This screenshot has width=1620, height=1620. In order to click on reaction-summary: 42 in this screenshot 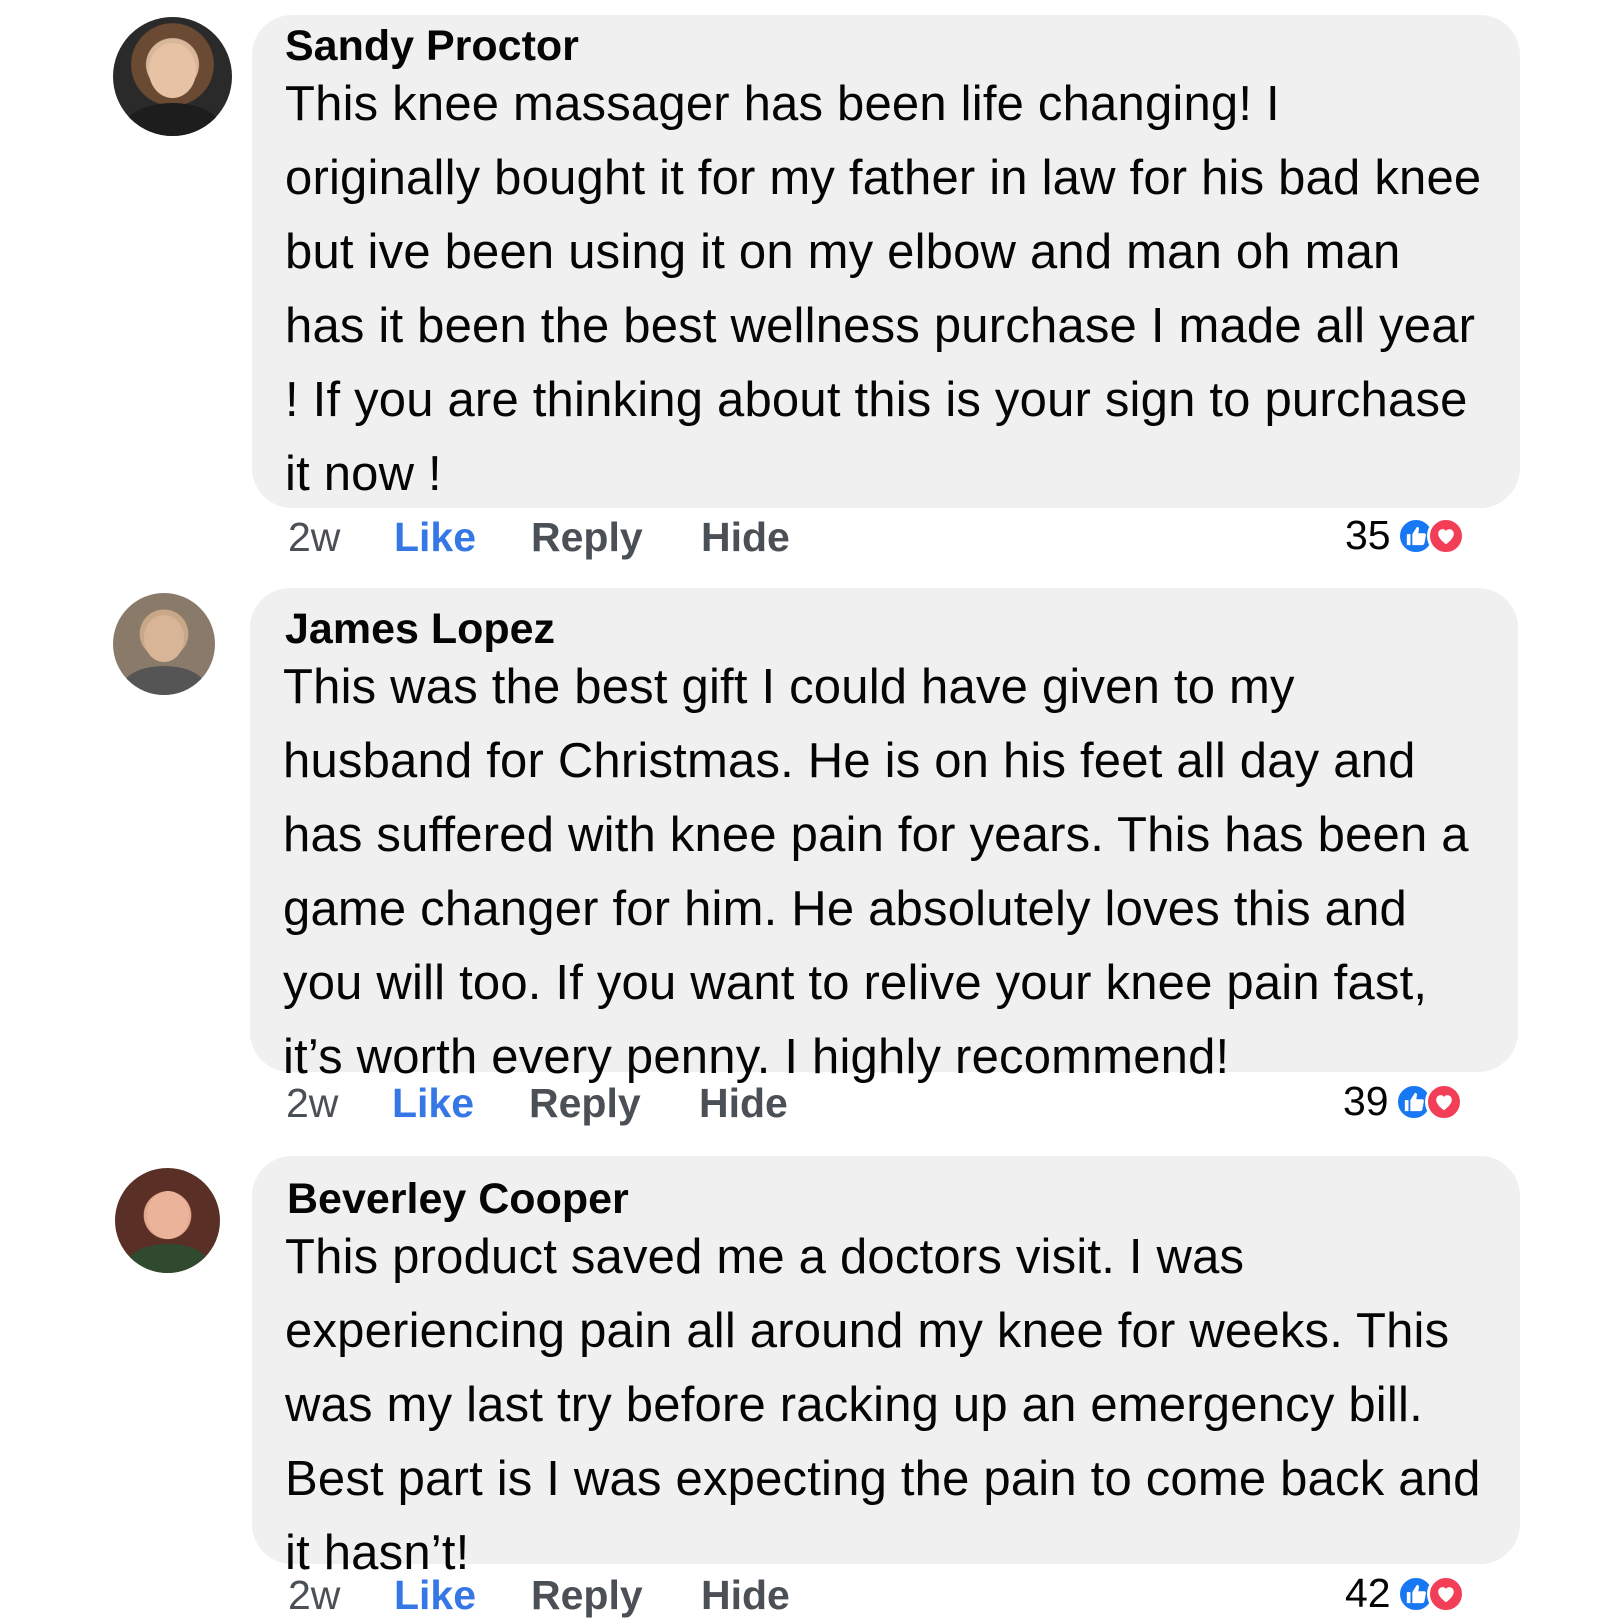, I will do `click(1405, 1593)`.